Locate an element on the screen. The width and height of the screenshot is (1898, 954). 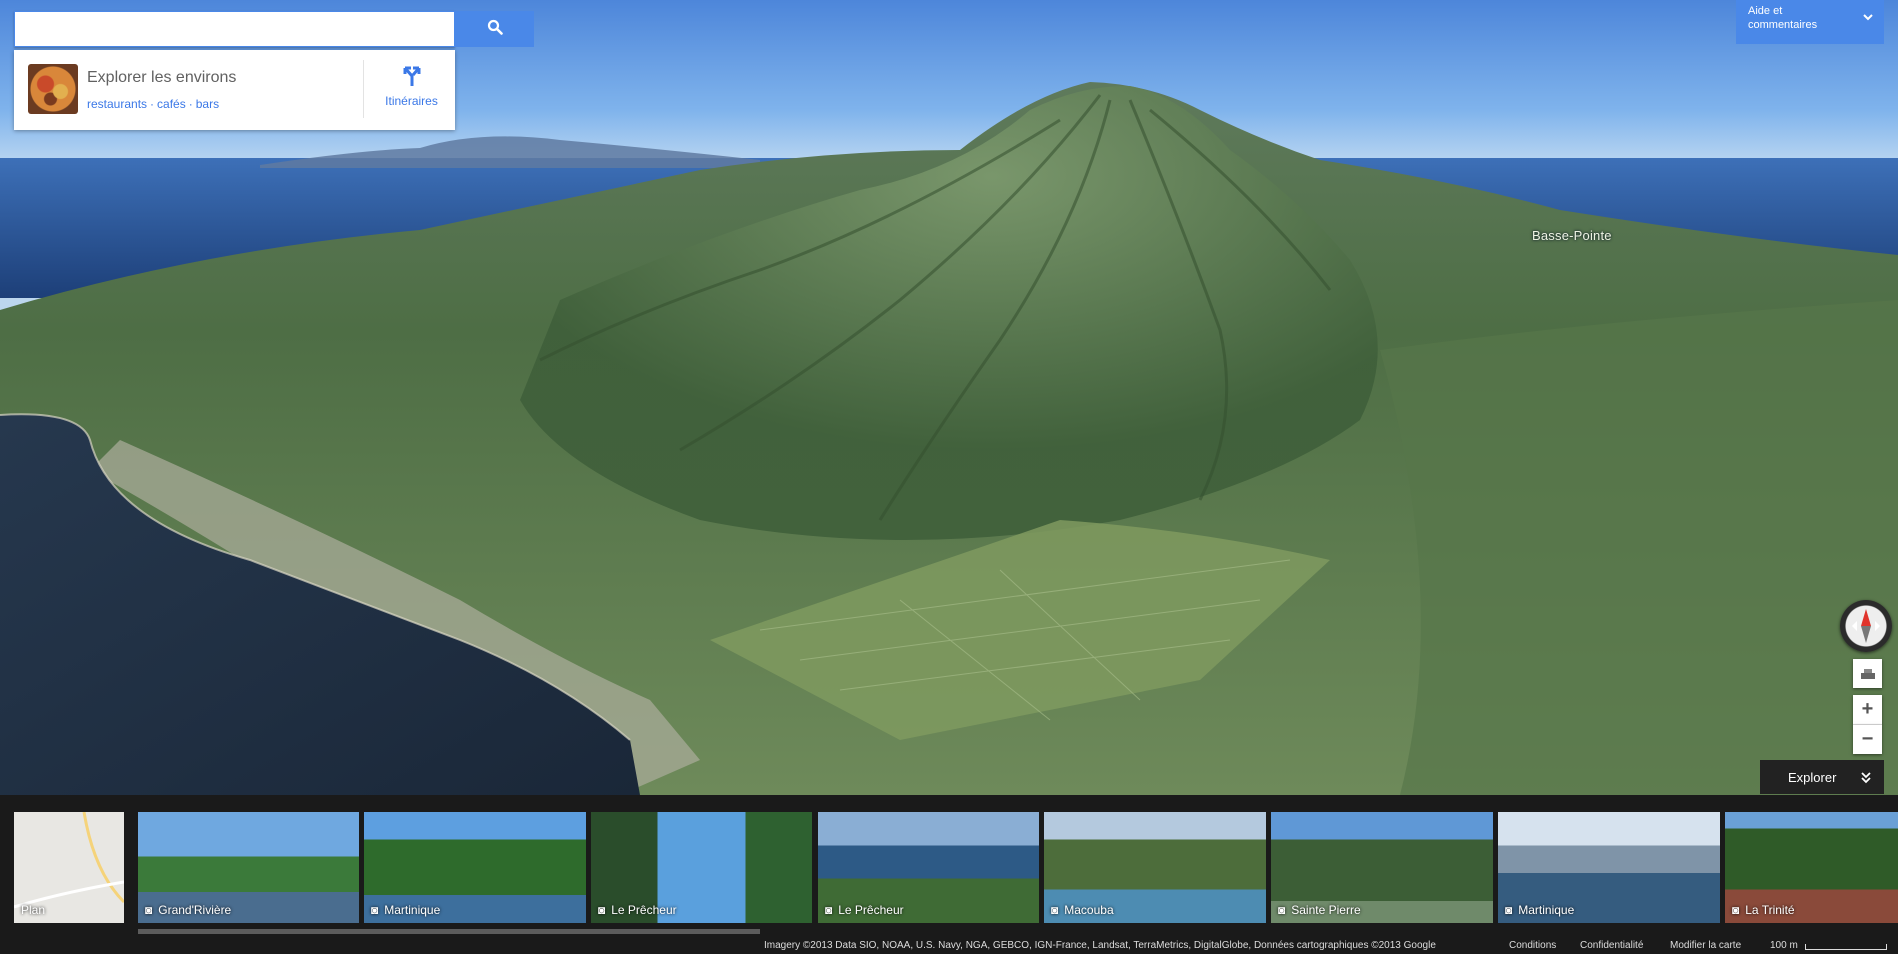
zoom-in-button: + is located at coordinates (1867, 710).